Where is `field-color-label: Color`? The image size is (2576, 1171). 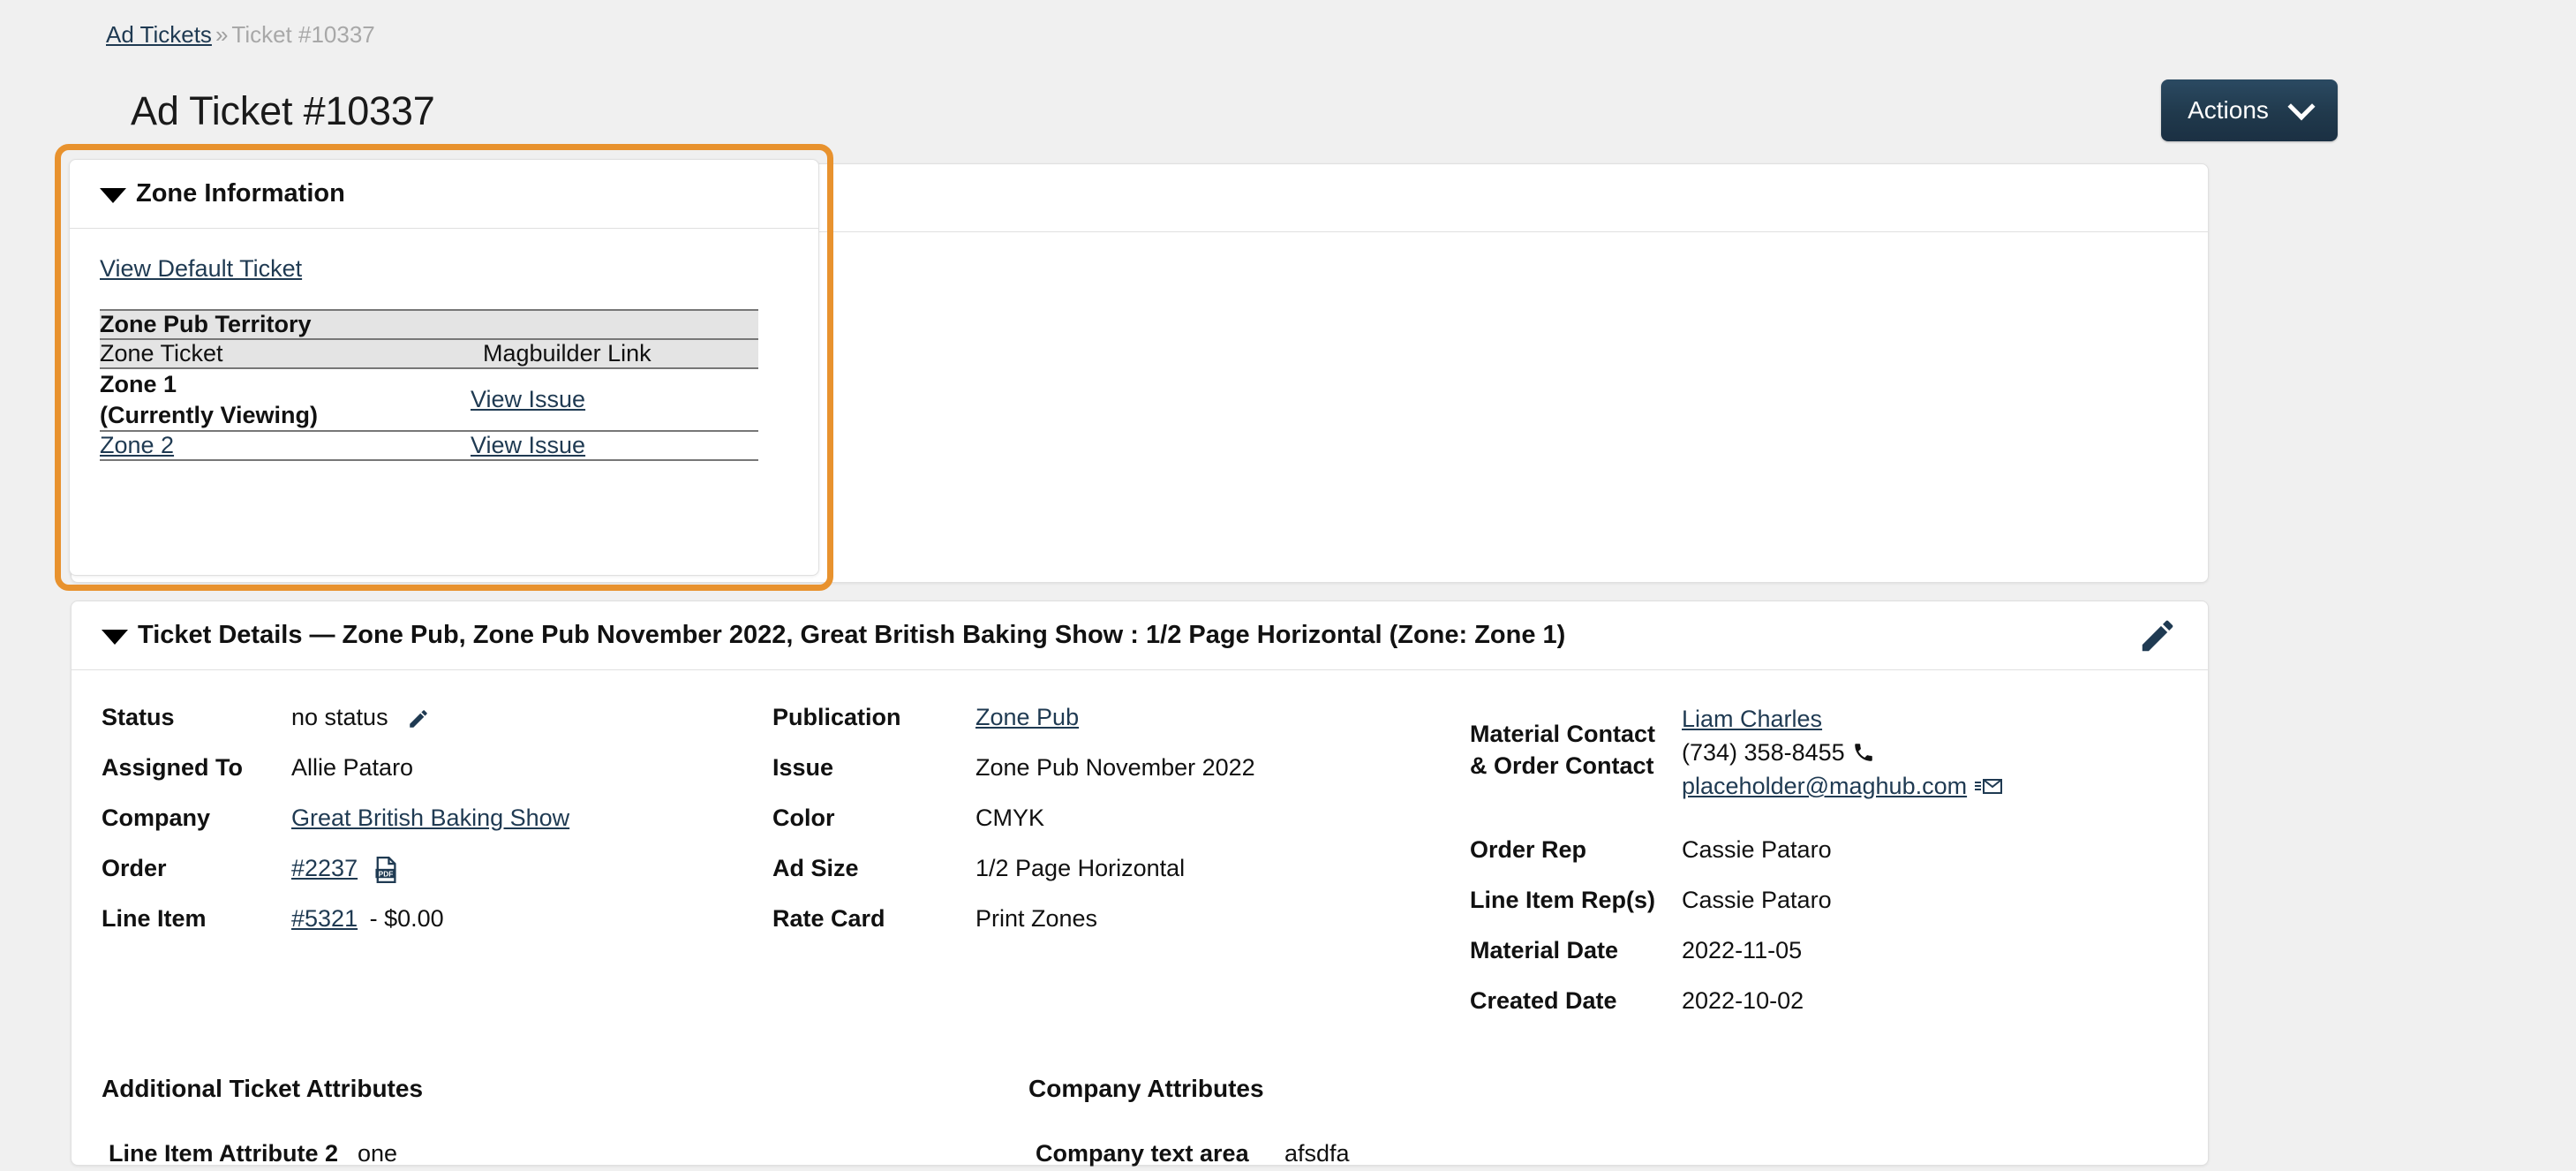
field-color-label: Color is located at coordinates (804, 818).